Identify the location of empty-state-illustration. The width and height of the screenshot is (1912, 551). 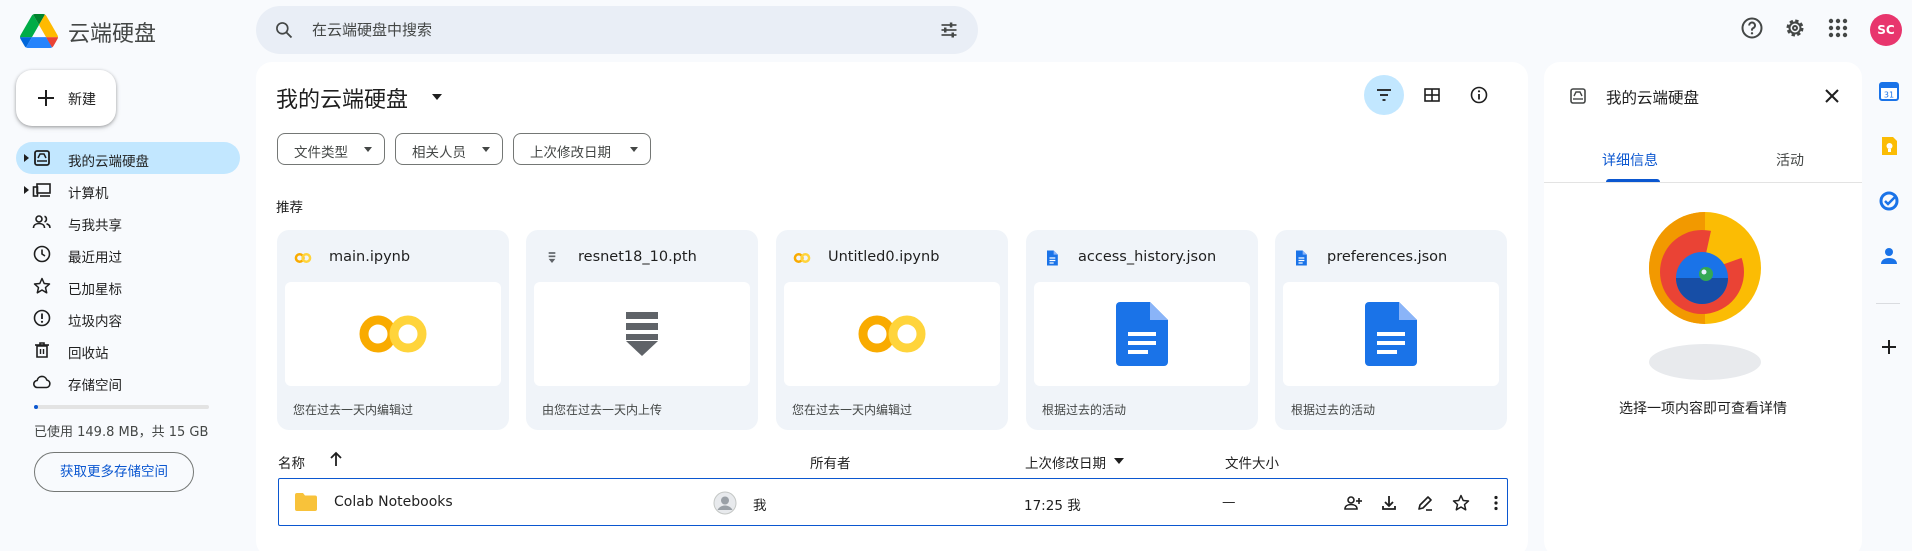
(1705, 296).